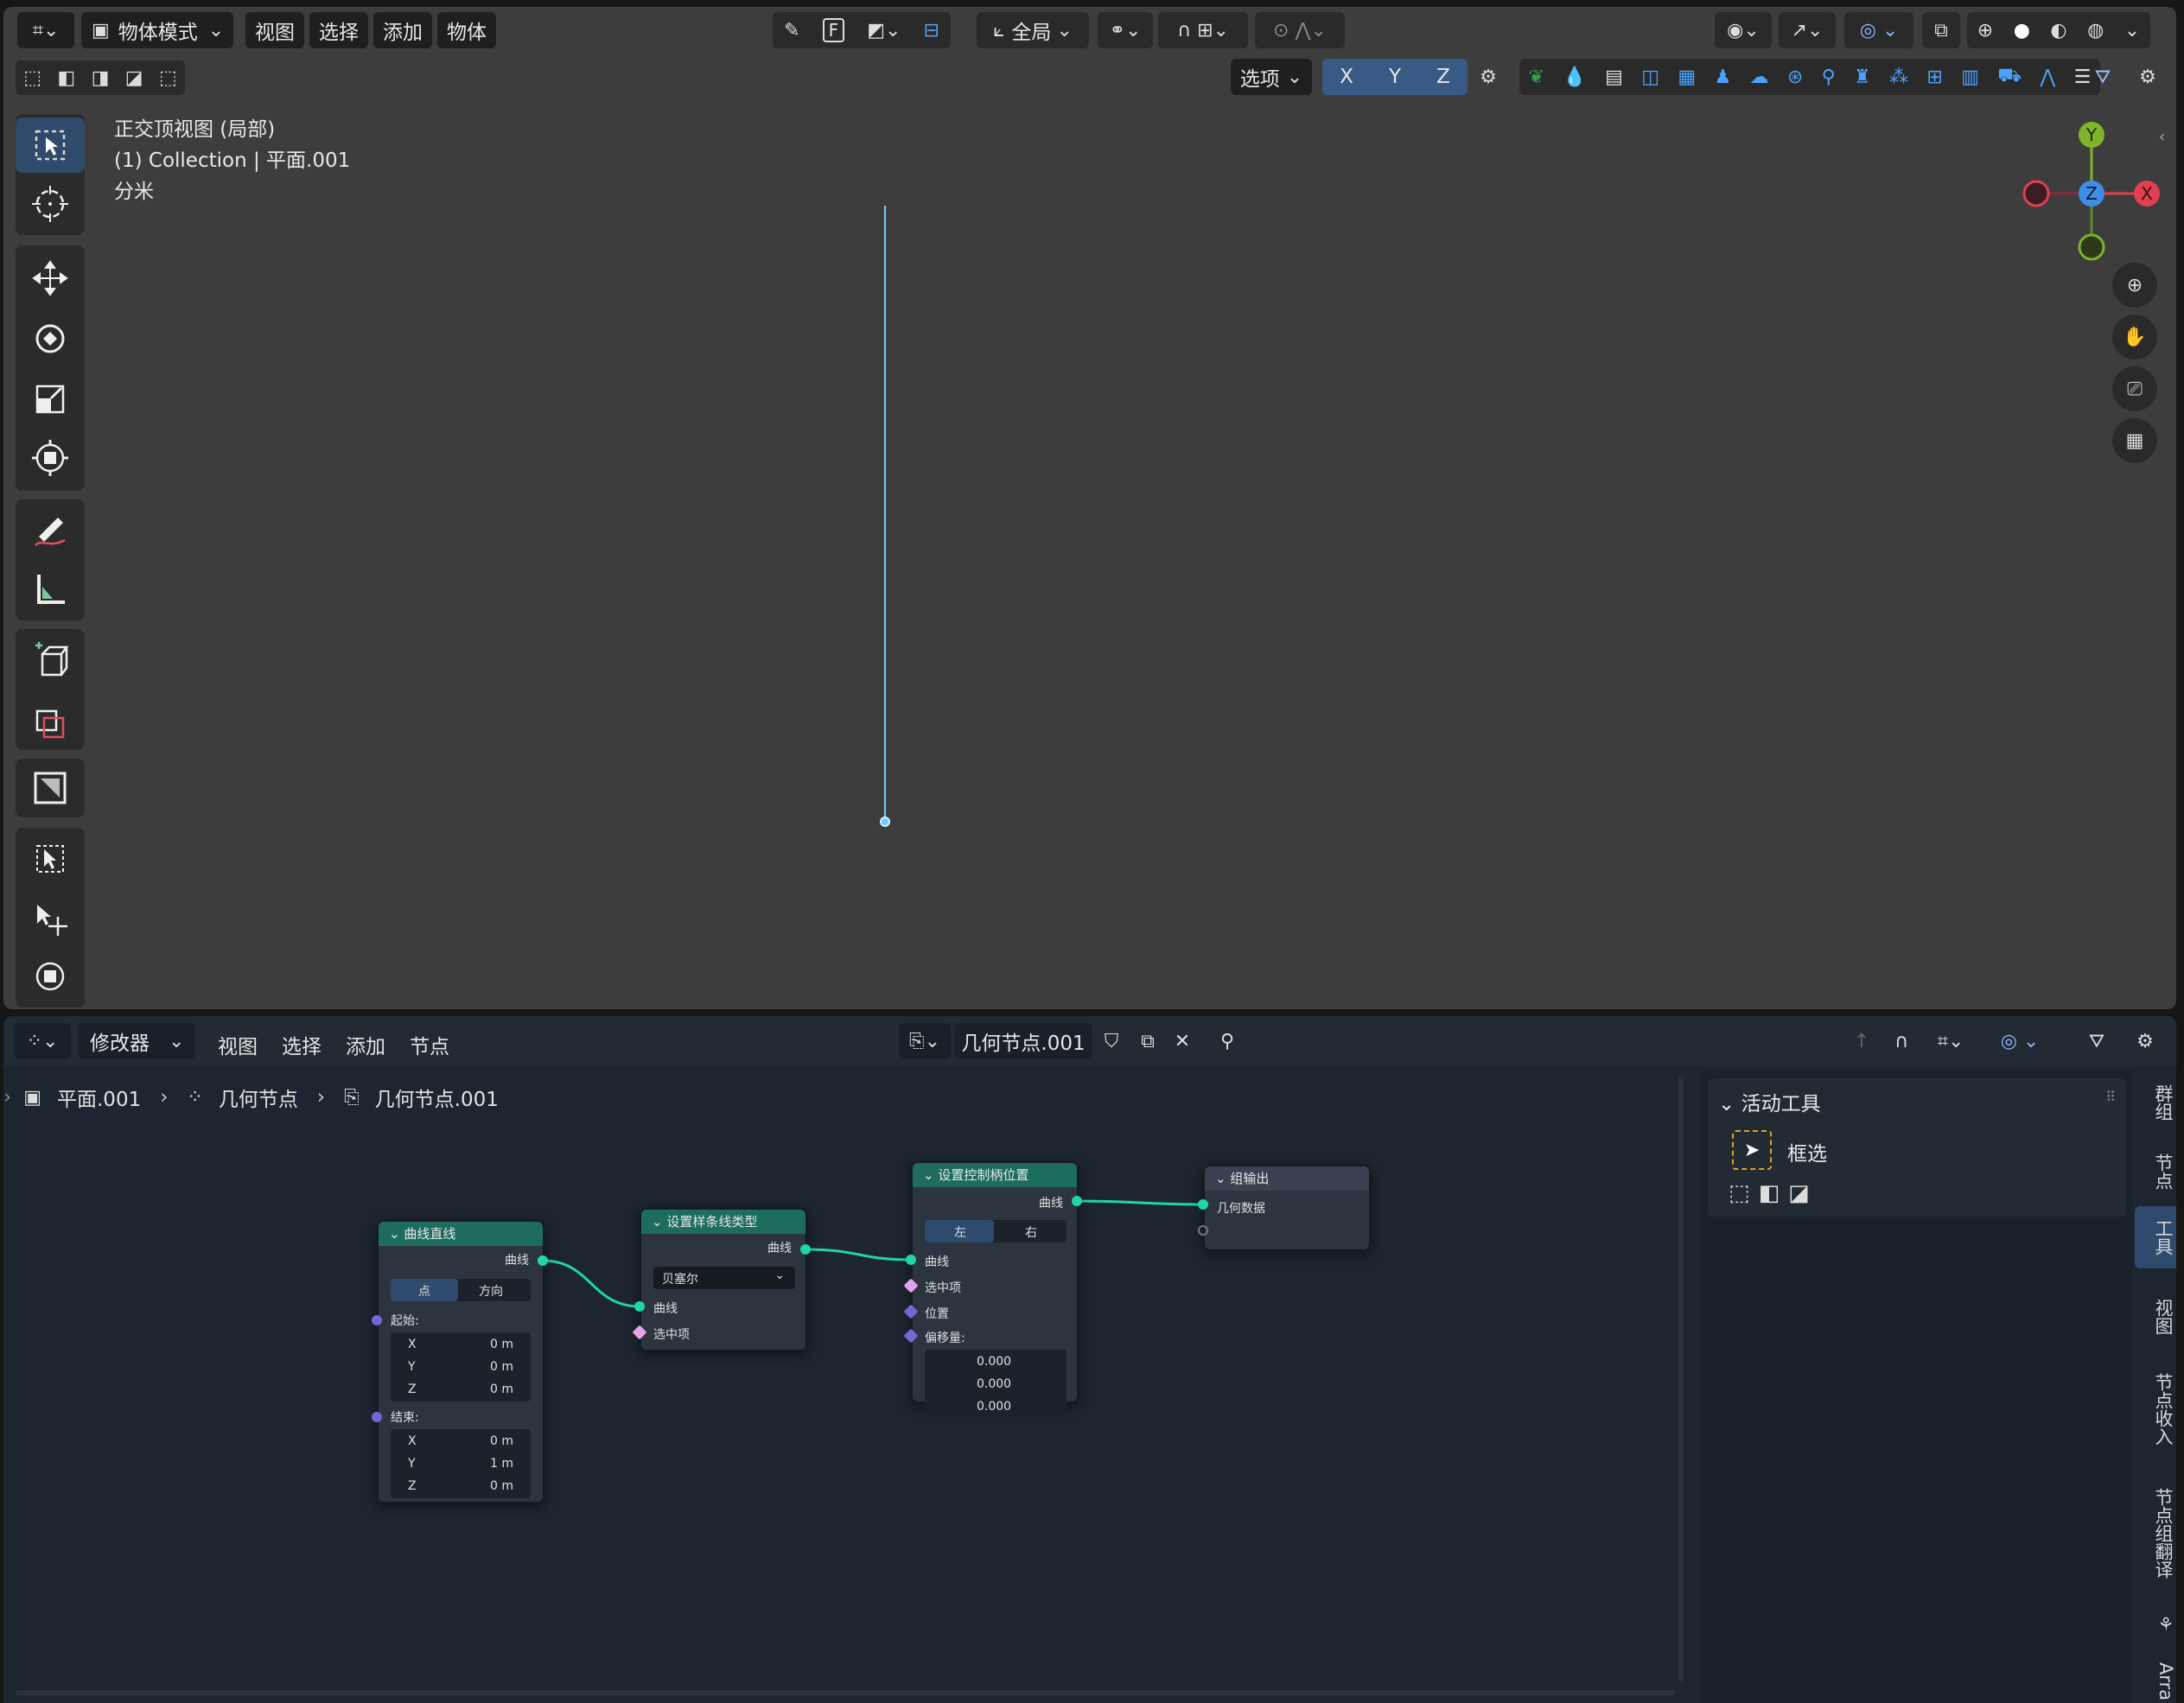 Image resolution: width=2184 pixels, height=1703 pixels. I want to click on selection-mode-buttons: ⬚ ◧ ◨ ◪ ⬚, so click(100, 77).